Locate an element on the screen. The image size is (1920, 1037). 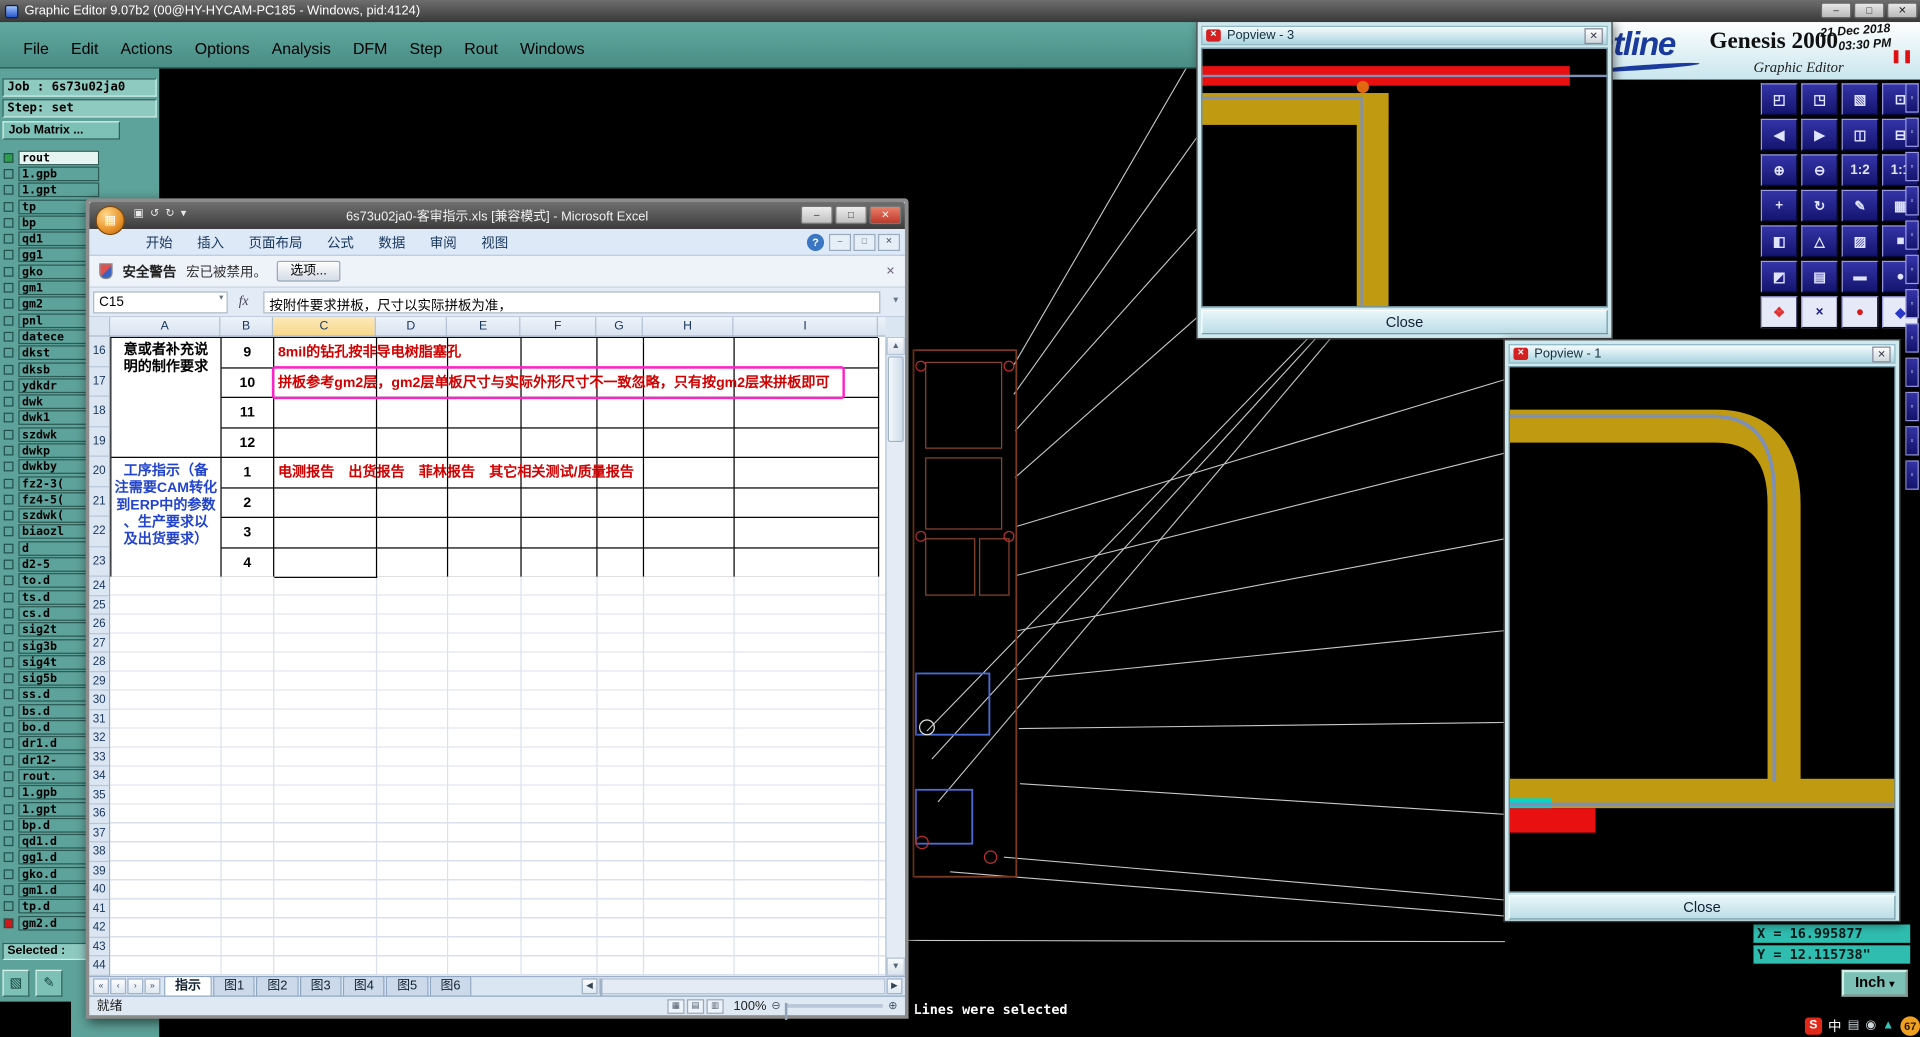
row-header: 32 is located at coordinates (99, 739).